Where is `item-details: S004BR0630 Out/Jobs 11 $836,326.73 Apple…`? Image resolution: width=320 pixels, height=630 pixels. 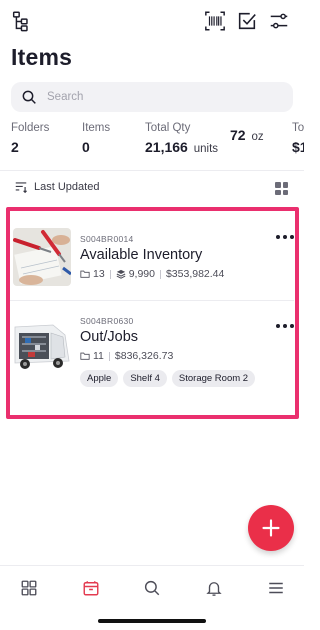 item-details: S004BR0630 Out/Jobs 11 $836,326.73 Apple… is located at coordinates (175, 351).